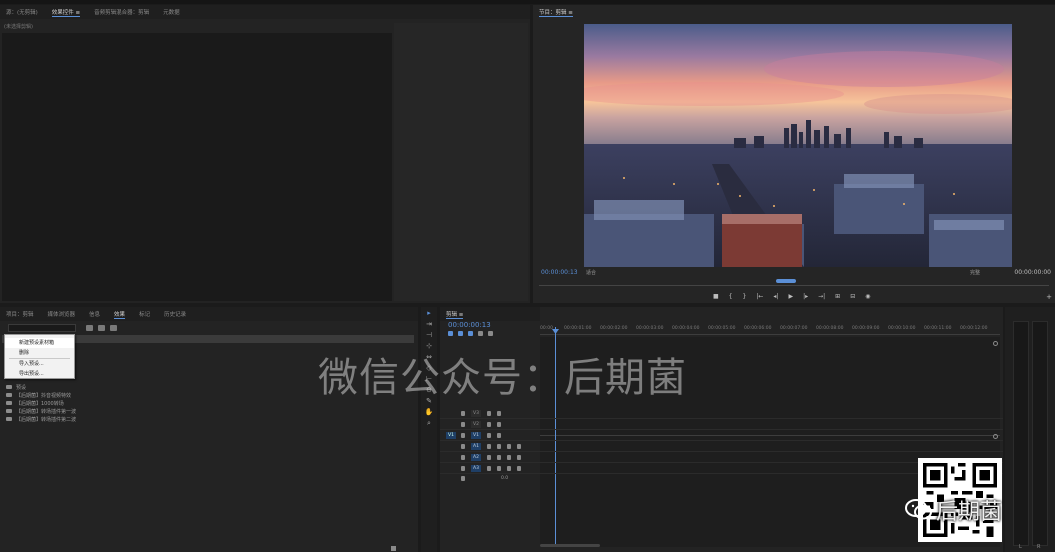 This screenshot has height=552, width=1055. I want to click on tab-info: 信息, so click(94, 314).